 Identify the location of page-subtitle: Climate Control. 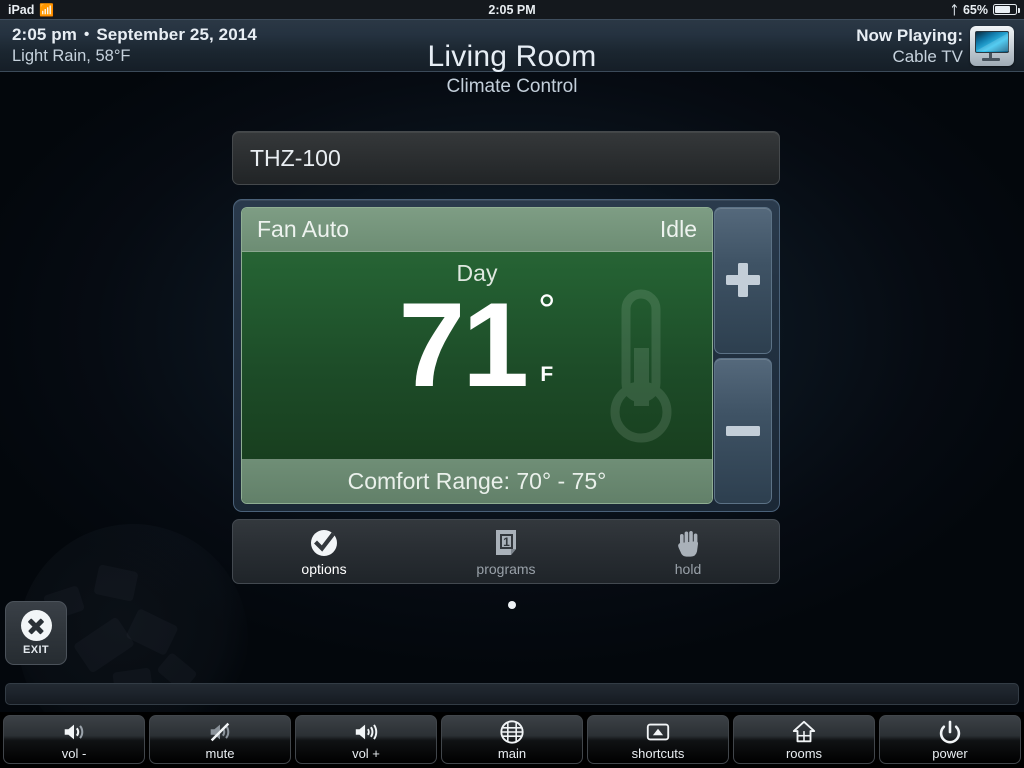
(512, 86).